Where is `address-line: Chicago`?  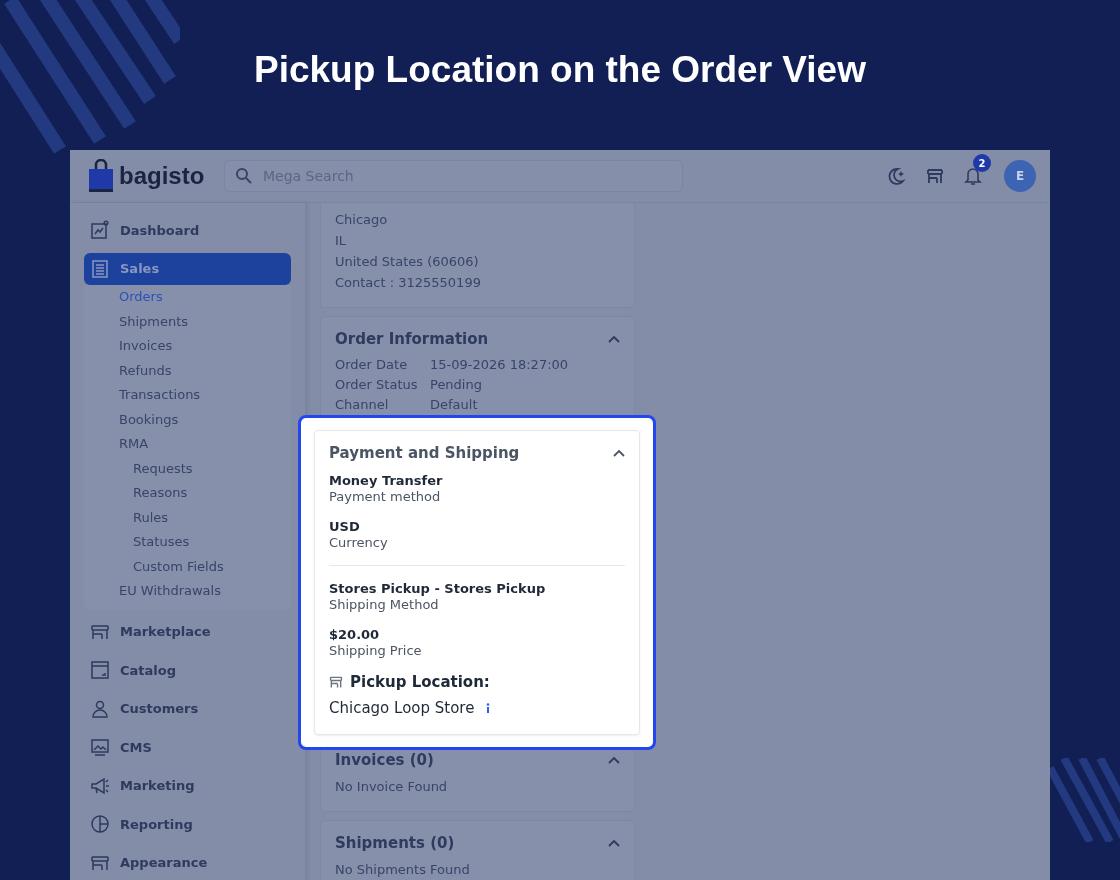
address-line: Chicago is located at coordinates (362, 220).